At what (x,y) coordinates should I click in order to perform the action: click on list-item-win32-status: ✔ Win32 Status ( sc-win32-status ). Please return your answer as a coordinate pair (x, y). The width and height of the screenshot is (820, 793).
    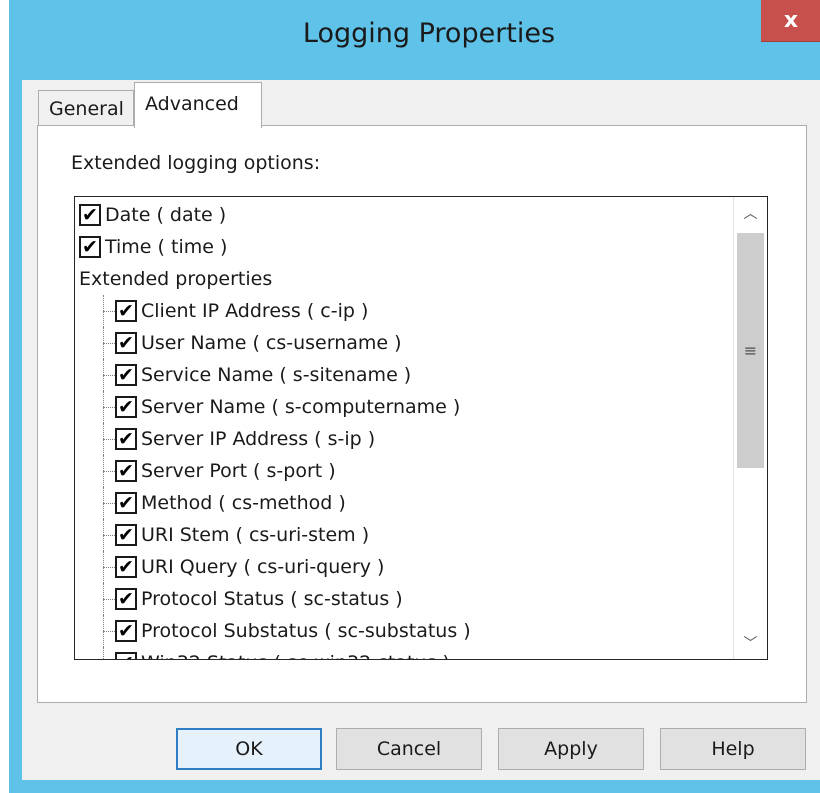
    Looking at the image, I should click on (271, 653).